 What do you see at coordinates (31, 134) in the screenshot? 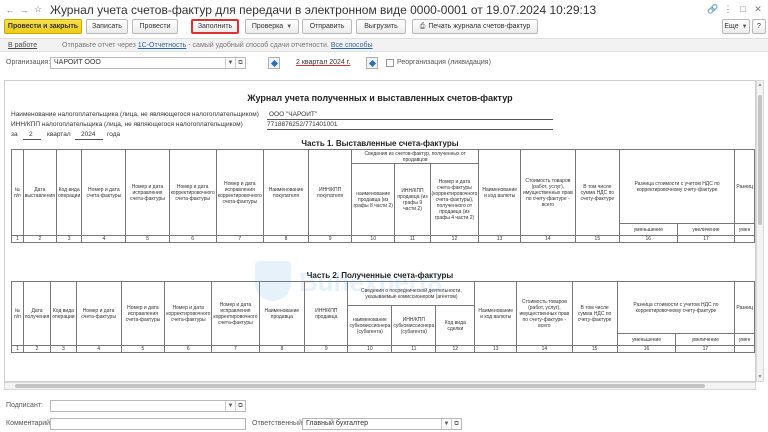
I see `quarter-value: 2` at bounding box center [31, 134].